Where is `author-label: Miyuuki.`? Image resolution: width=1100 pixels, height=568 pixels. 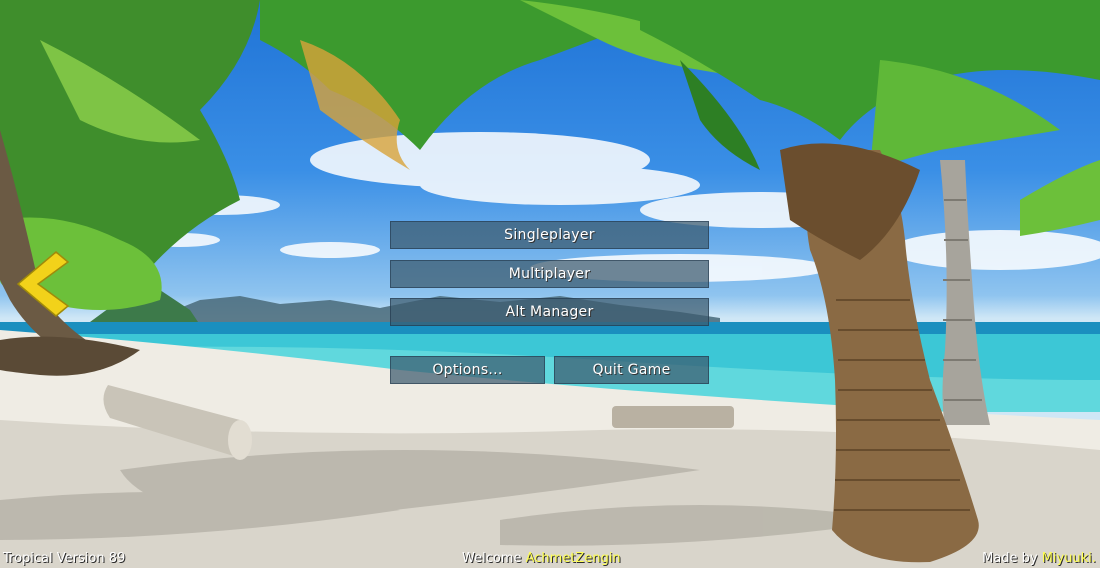 author-label: Miyuuki. is located at coordinates (1068, 558).